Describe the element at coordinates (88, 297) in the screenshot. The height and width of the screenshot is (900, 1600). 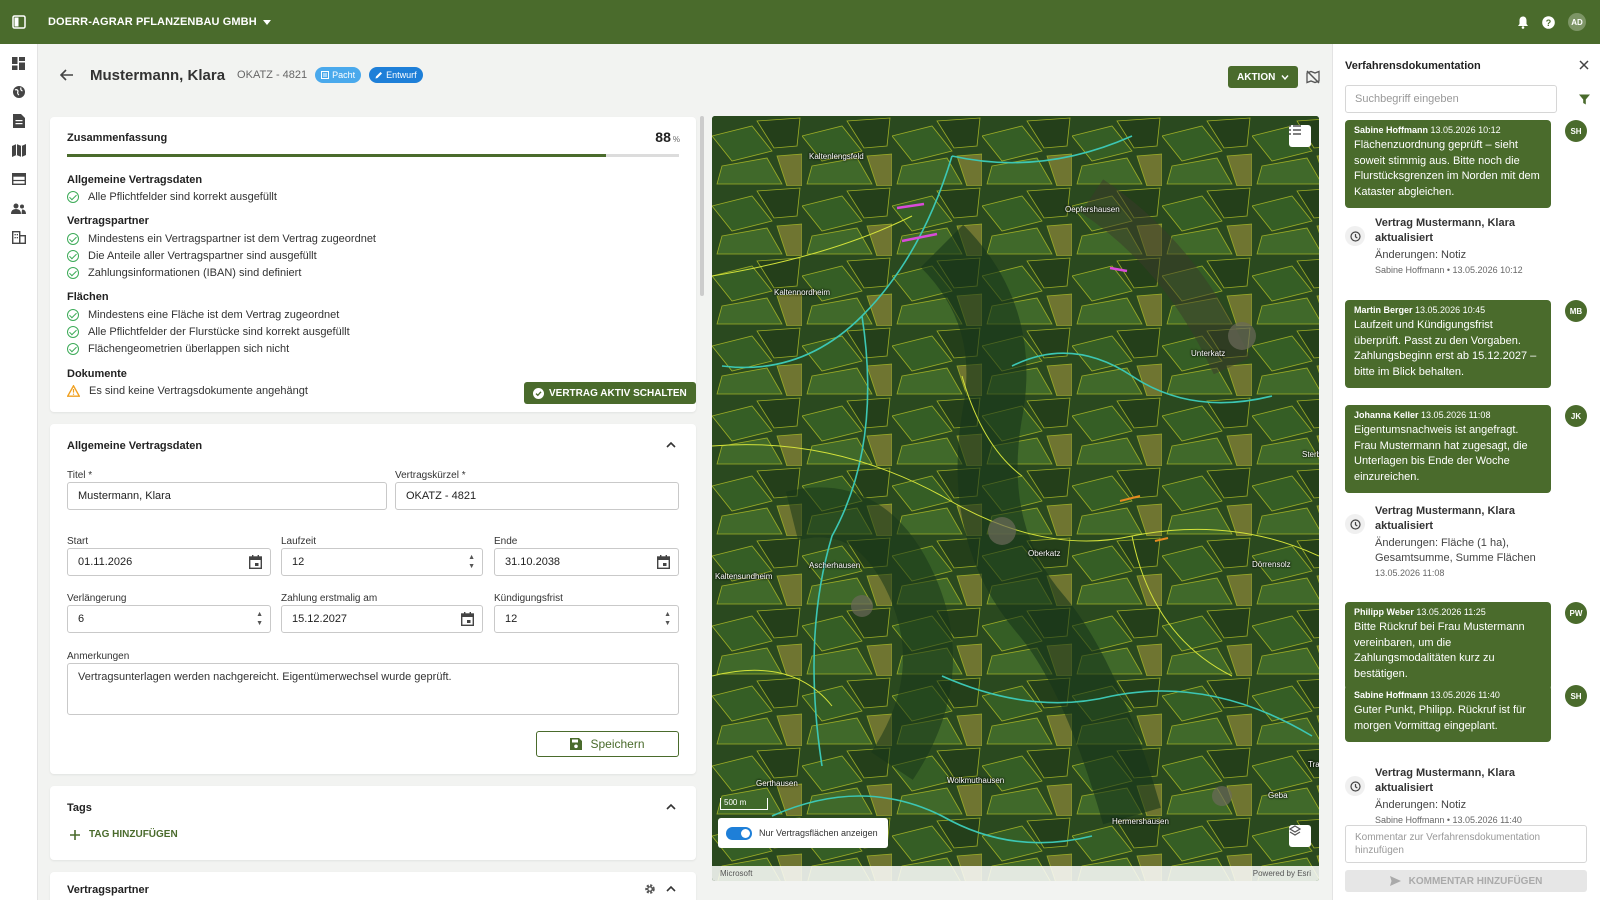
I see `summary-section-title: Flächen` at that location.